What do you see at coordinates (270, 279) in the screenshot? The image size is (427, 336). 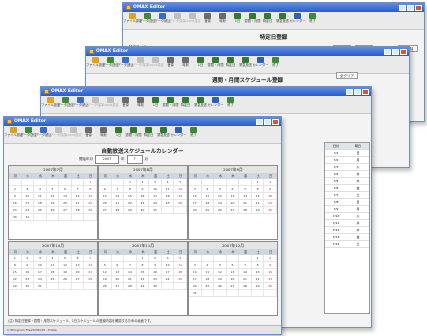 I see `day-cell: 23` at bounding box center [270, 279].